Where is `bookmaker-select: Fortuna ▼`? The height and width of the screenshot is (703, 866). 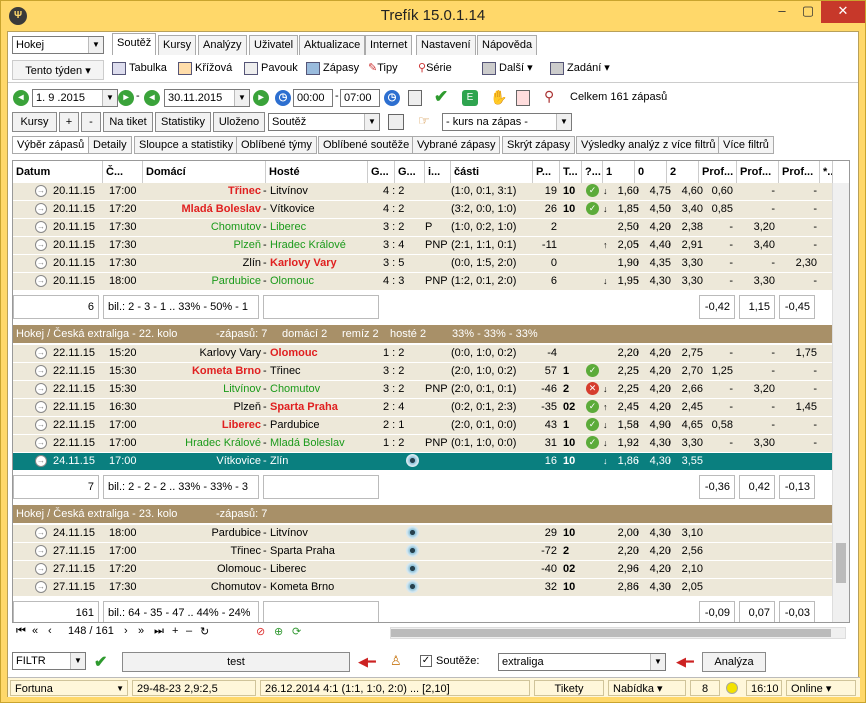
bookmaker-select: Fortuna ▼ is located at coordinates (69, 688).